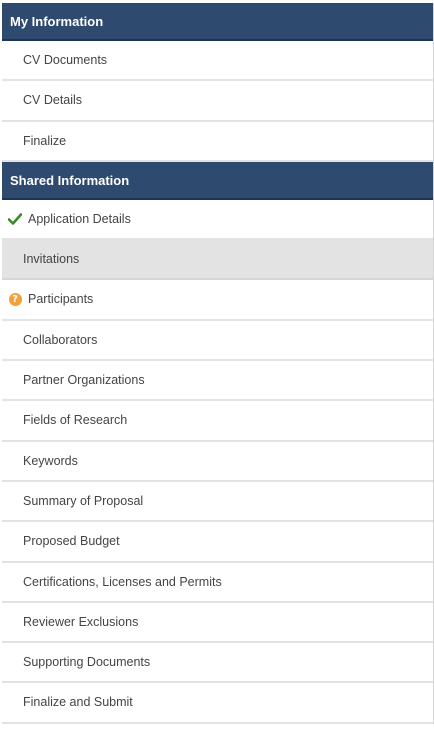 This screenshot has height=738, width=434. I want to click on nav-item-label: Summary of Proposal, so click(83, 500).